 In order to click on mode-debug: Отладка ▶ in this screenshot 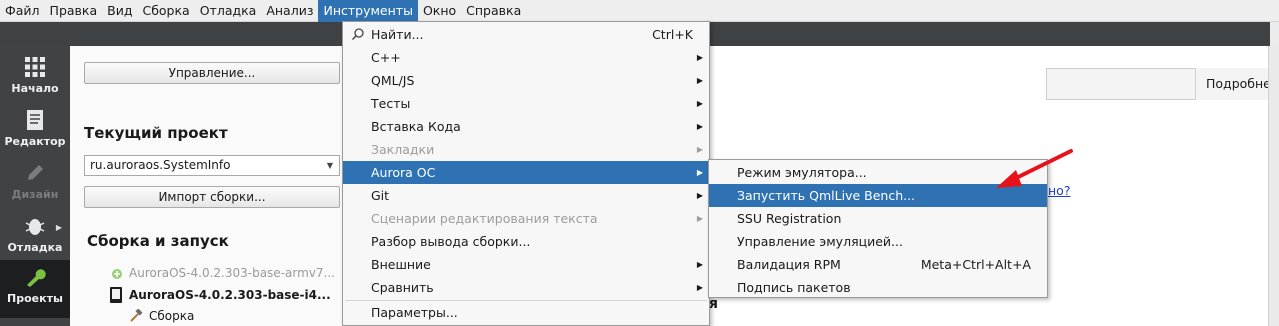, I will do `click(35, 235)`.